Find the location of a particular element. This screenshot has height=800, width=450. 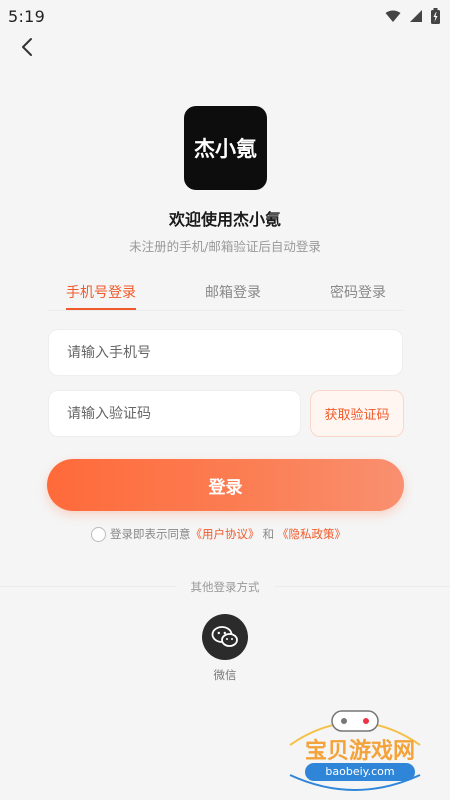

wechat-login-button is located at coordinates (225, 637).